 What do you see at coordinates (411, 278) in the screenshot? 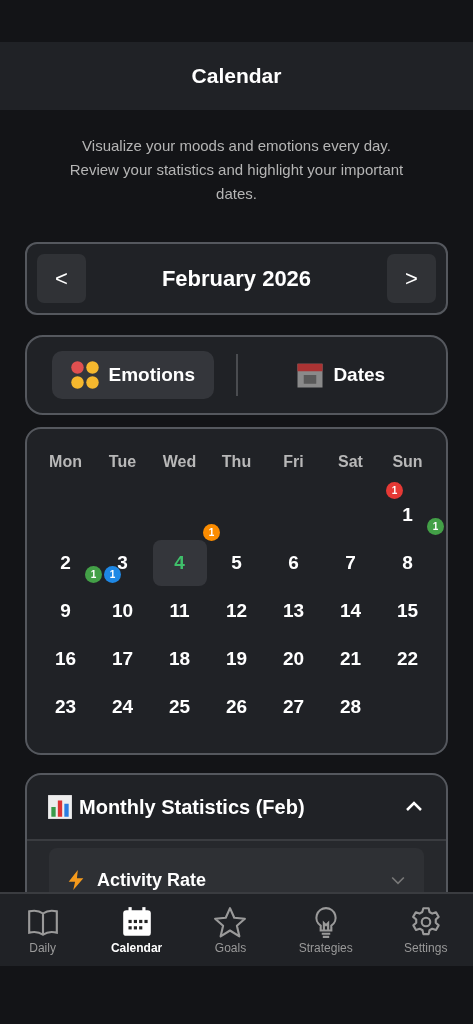
I see `next-month-button: >` at bounding box center [411, 278].